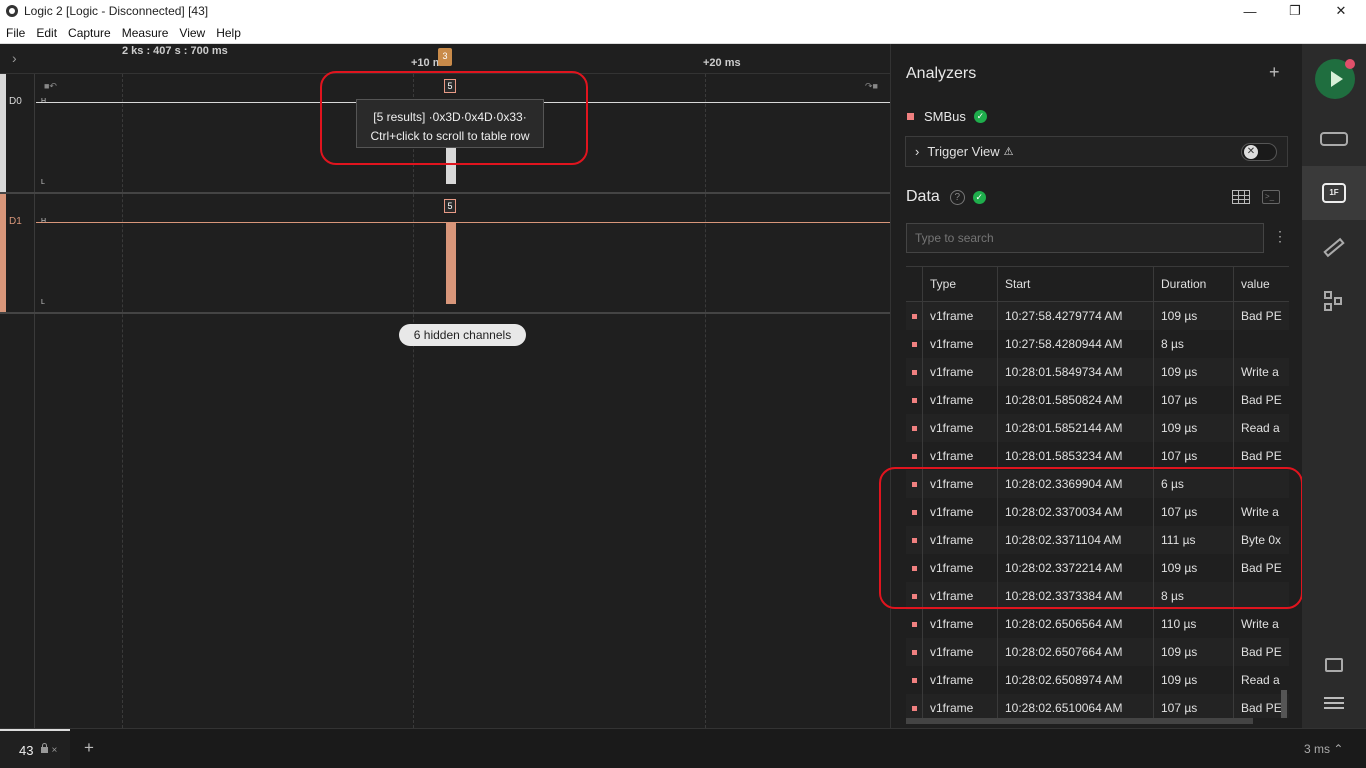 This screenshot has width=1366, height=768. Describe the element at coordinates (1194, 372) in the screenshot. I see `cell-duration: 109 µs` at that location.